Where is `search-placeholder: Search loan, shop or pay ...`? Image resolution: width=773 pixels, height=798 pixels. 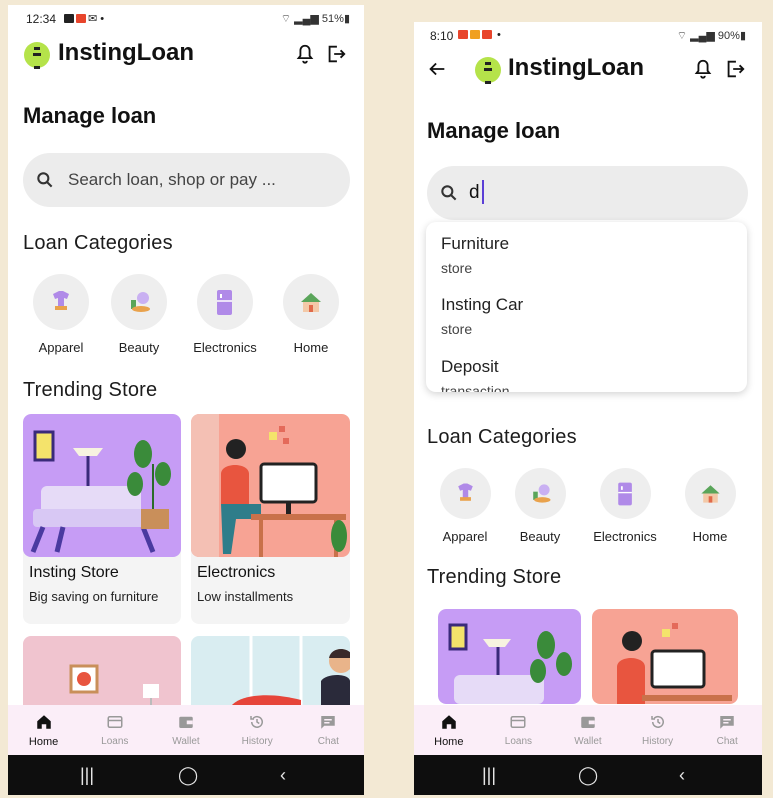 search-placeholder: Search loan, shop or pay ... is located at coordinates (172, 179).